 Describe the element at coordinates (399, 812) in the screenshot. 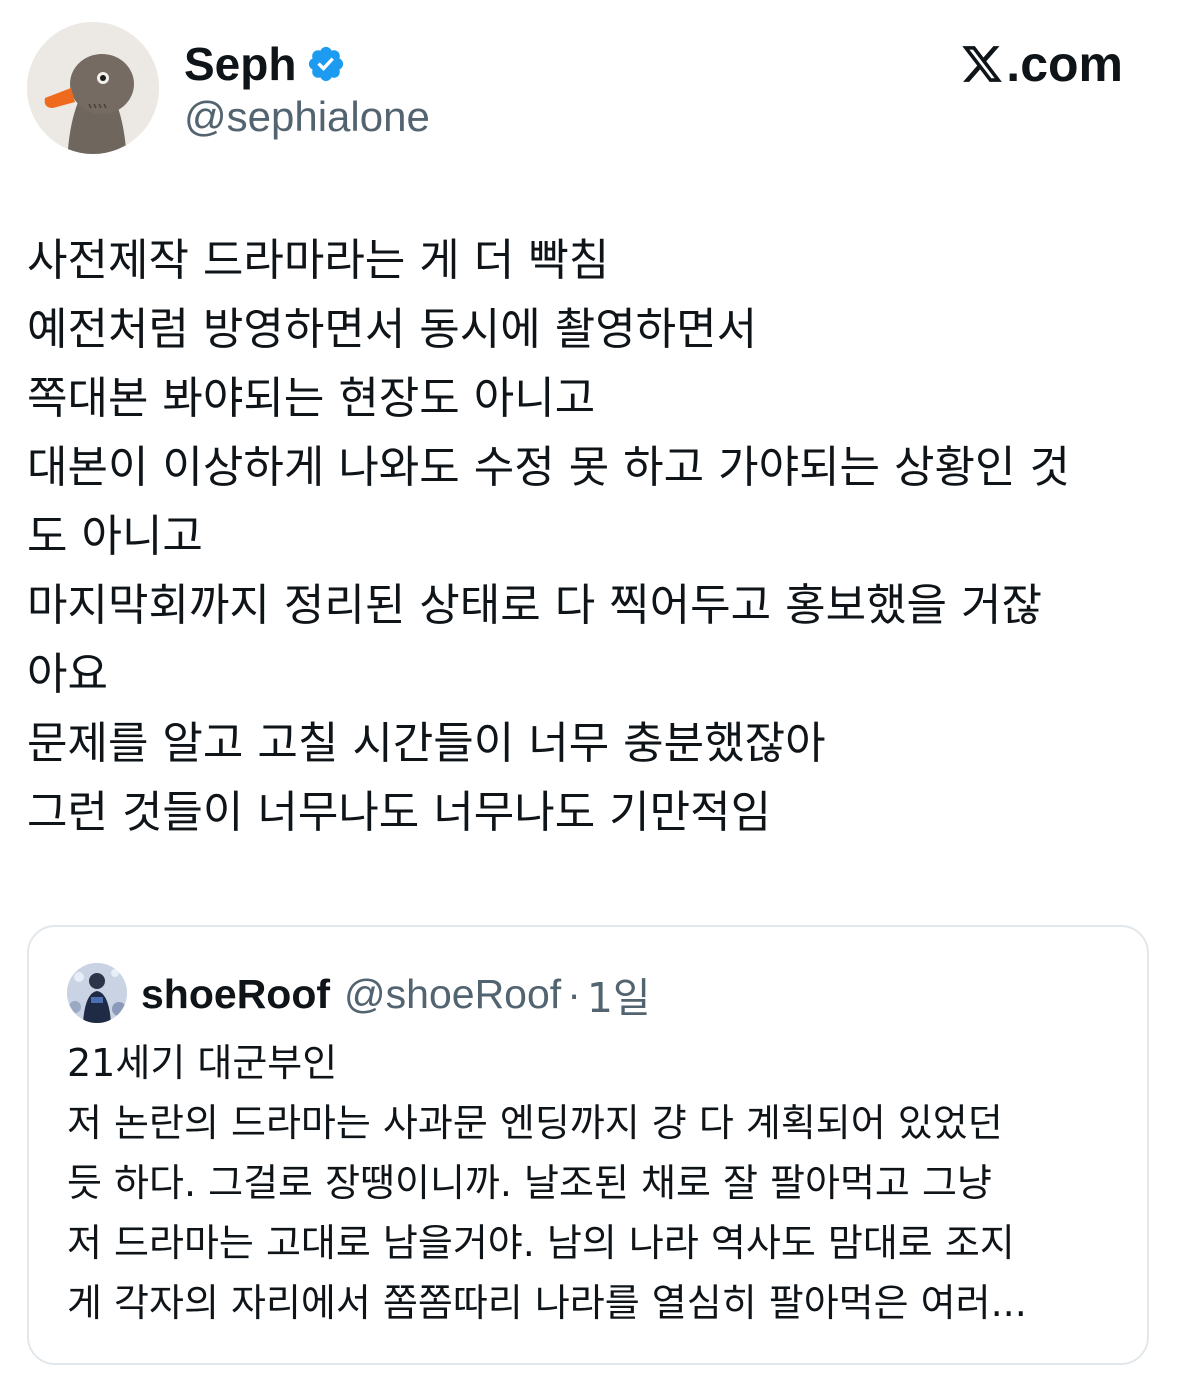

I see `tweet-line: 그런 것들이 너무나도 너무나도 기만적임` at that location.